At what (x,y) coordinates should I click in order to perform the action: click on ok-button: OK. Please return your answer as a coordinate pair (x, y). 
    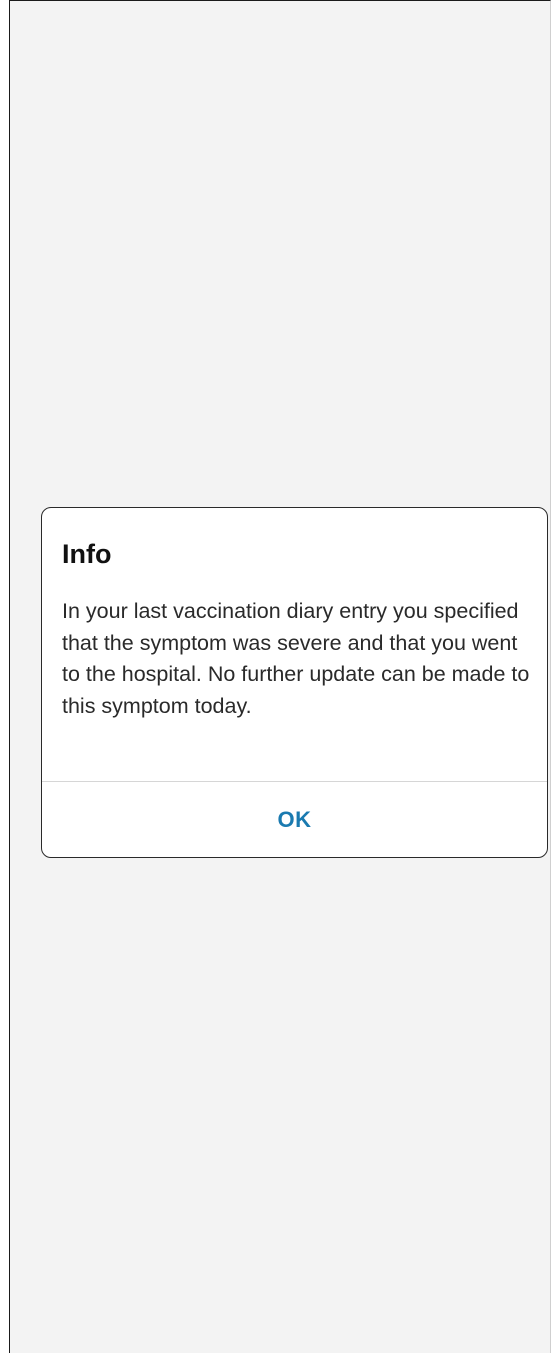
    Looking at the image, I should click on (294, 819).